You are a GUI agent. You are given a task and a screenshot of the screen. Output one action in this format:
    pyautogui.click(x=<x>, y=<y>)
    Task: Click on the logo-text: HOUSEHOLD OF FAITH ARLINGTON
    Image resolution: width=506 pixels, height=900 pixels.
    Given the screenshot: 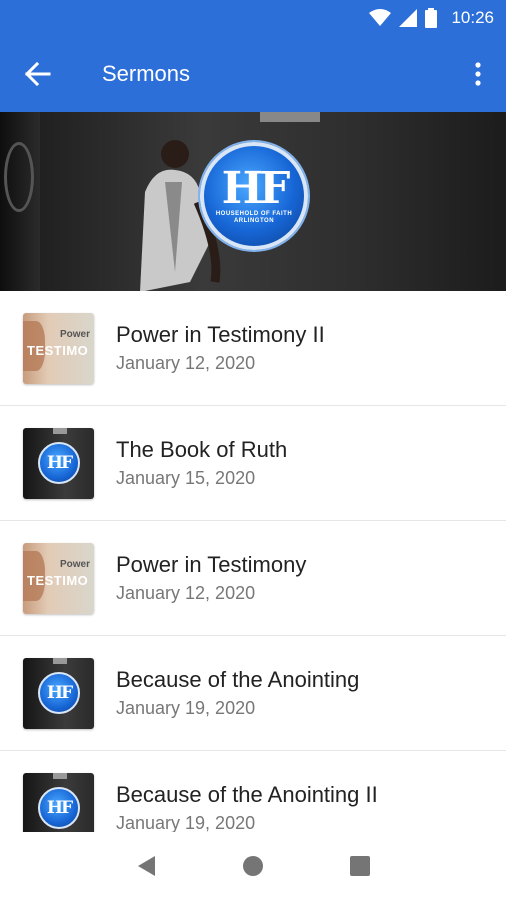 What is the action you would take?
    pyautogui.click(x=254, y=217)
    